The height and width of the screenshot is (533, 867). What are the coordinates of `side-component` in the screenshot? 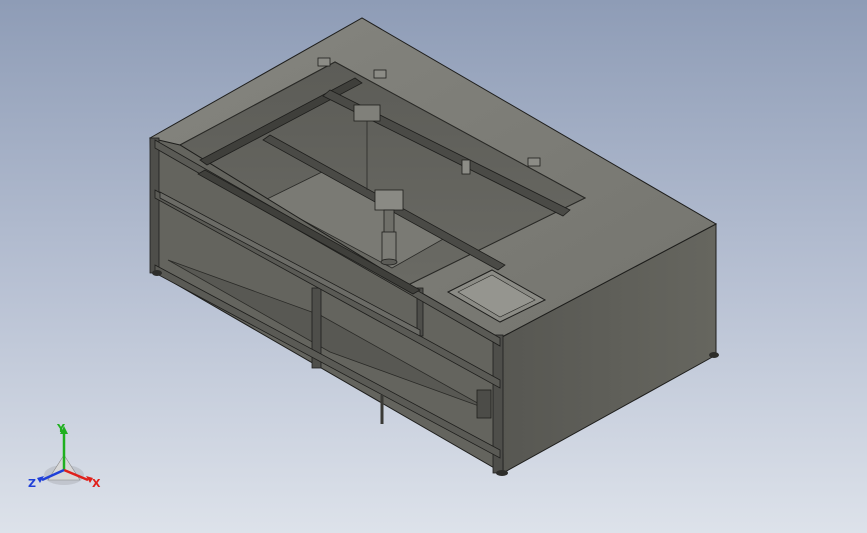 It's located at (484, 404).